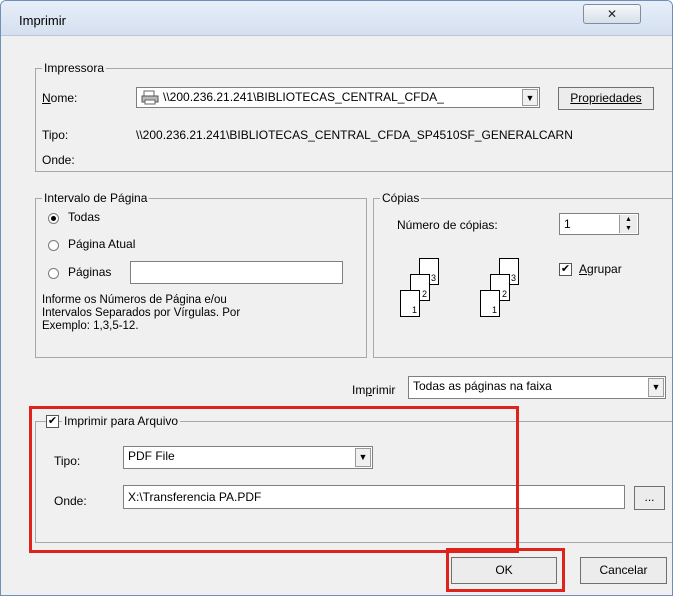 The height and width of the screenshot is (596, 673). What do you see at coordinates (141, 313) in the screenshot?
I see `range-hint-line: Intervalos Separados por Vírgulas. Por` at bounding box center [141, 313].